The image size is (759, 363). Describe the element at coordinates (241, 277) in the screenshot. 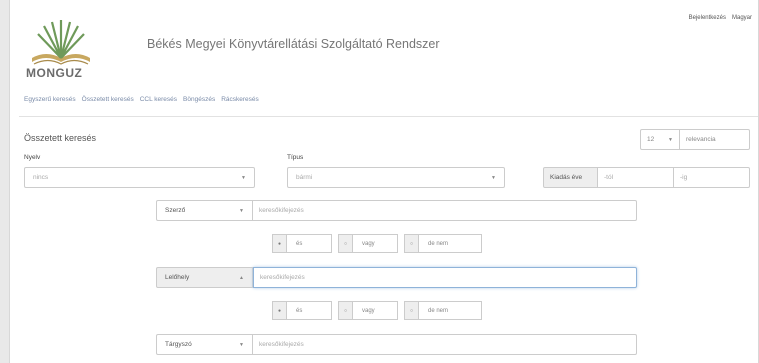

I see `chevron-down-icon: ▲` at that location.